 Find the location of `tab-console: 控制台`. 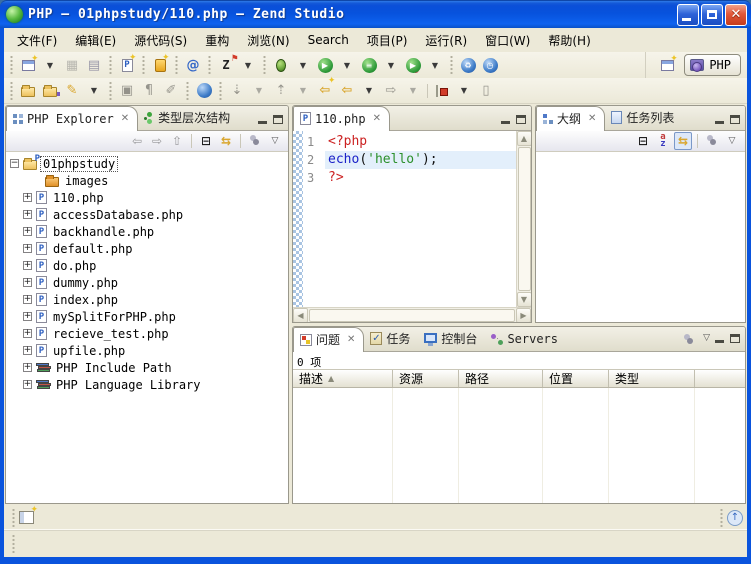

tab-console: 控制台 is located at coordinates (451, 339).